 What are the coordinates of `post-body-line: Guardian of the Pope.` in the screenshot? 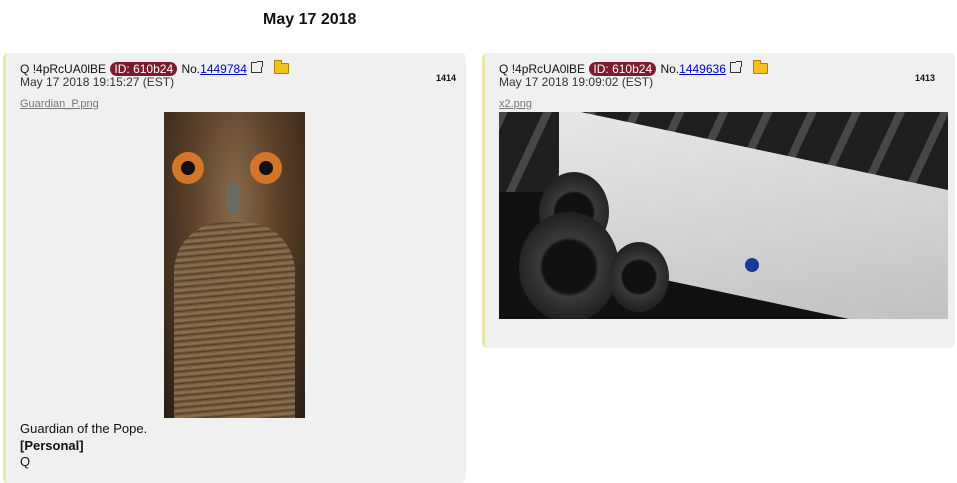 It's located at (84, 428).